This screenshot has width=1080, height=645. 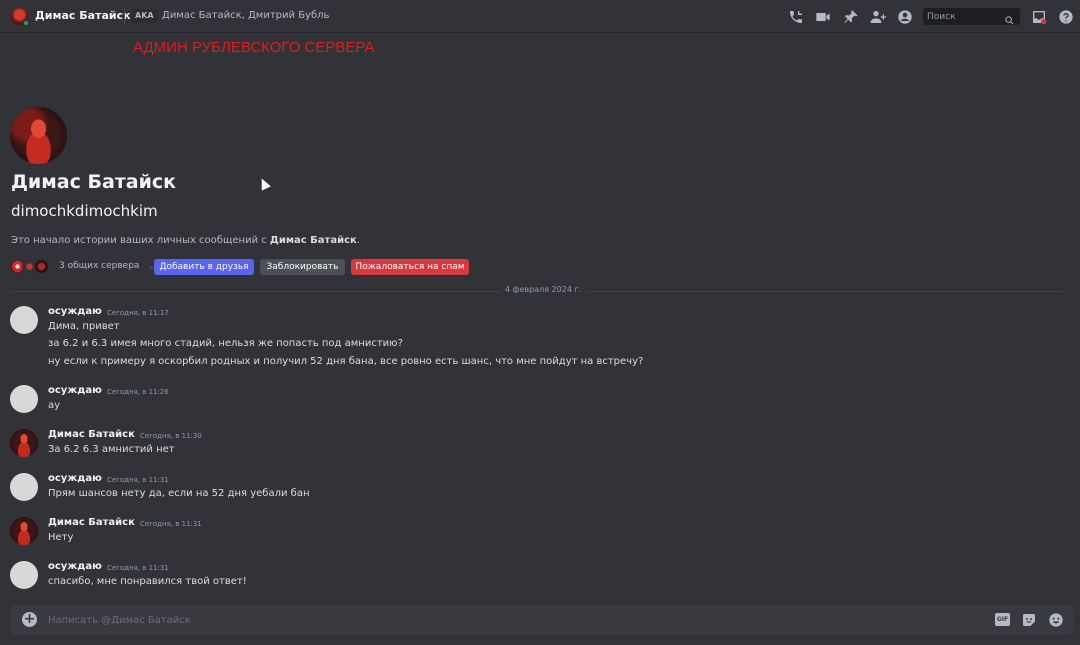 What do you see at coordinates (1038, 16) in the screenshot?
I see `inbox-icon` at bounding box center [1038, 16].